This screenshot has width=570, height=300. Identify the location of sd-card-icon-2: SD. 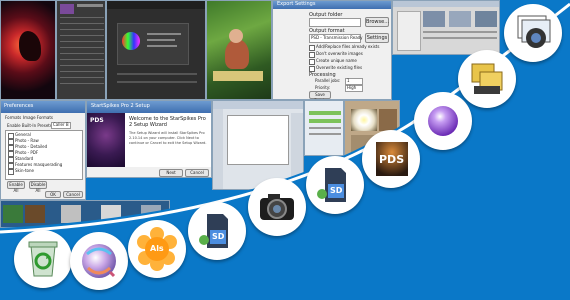
(335, 185).